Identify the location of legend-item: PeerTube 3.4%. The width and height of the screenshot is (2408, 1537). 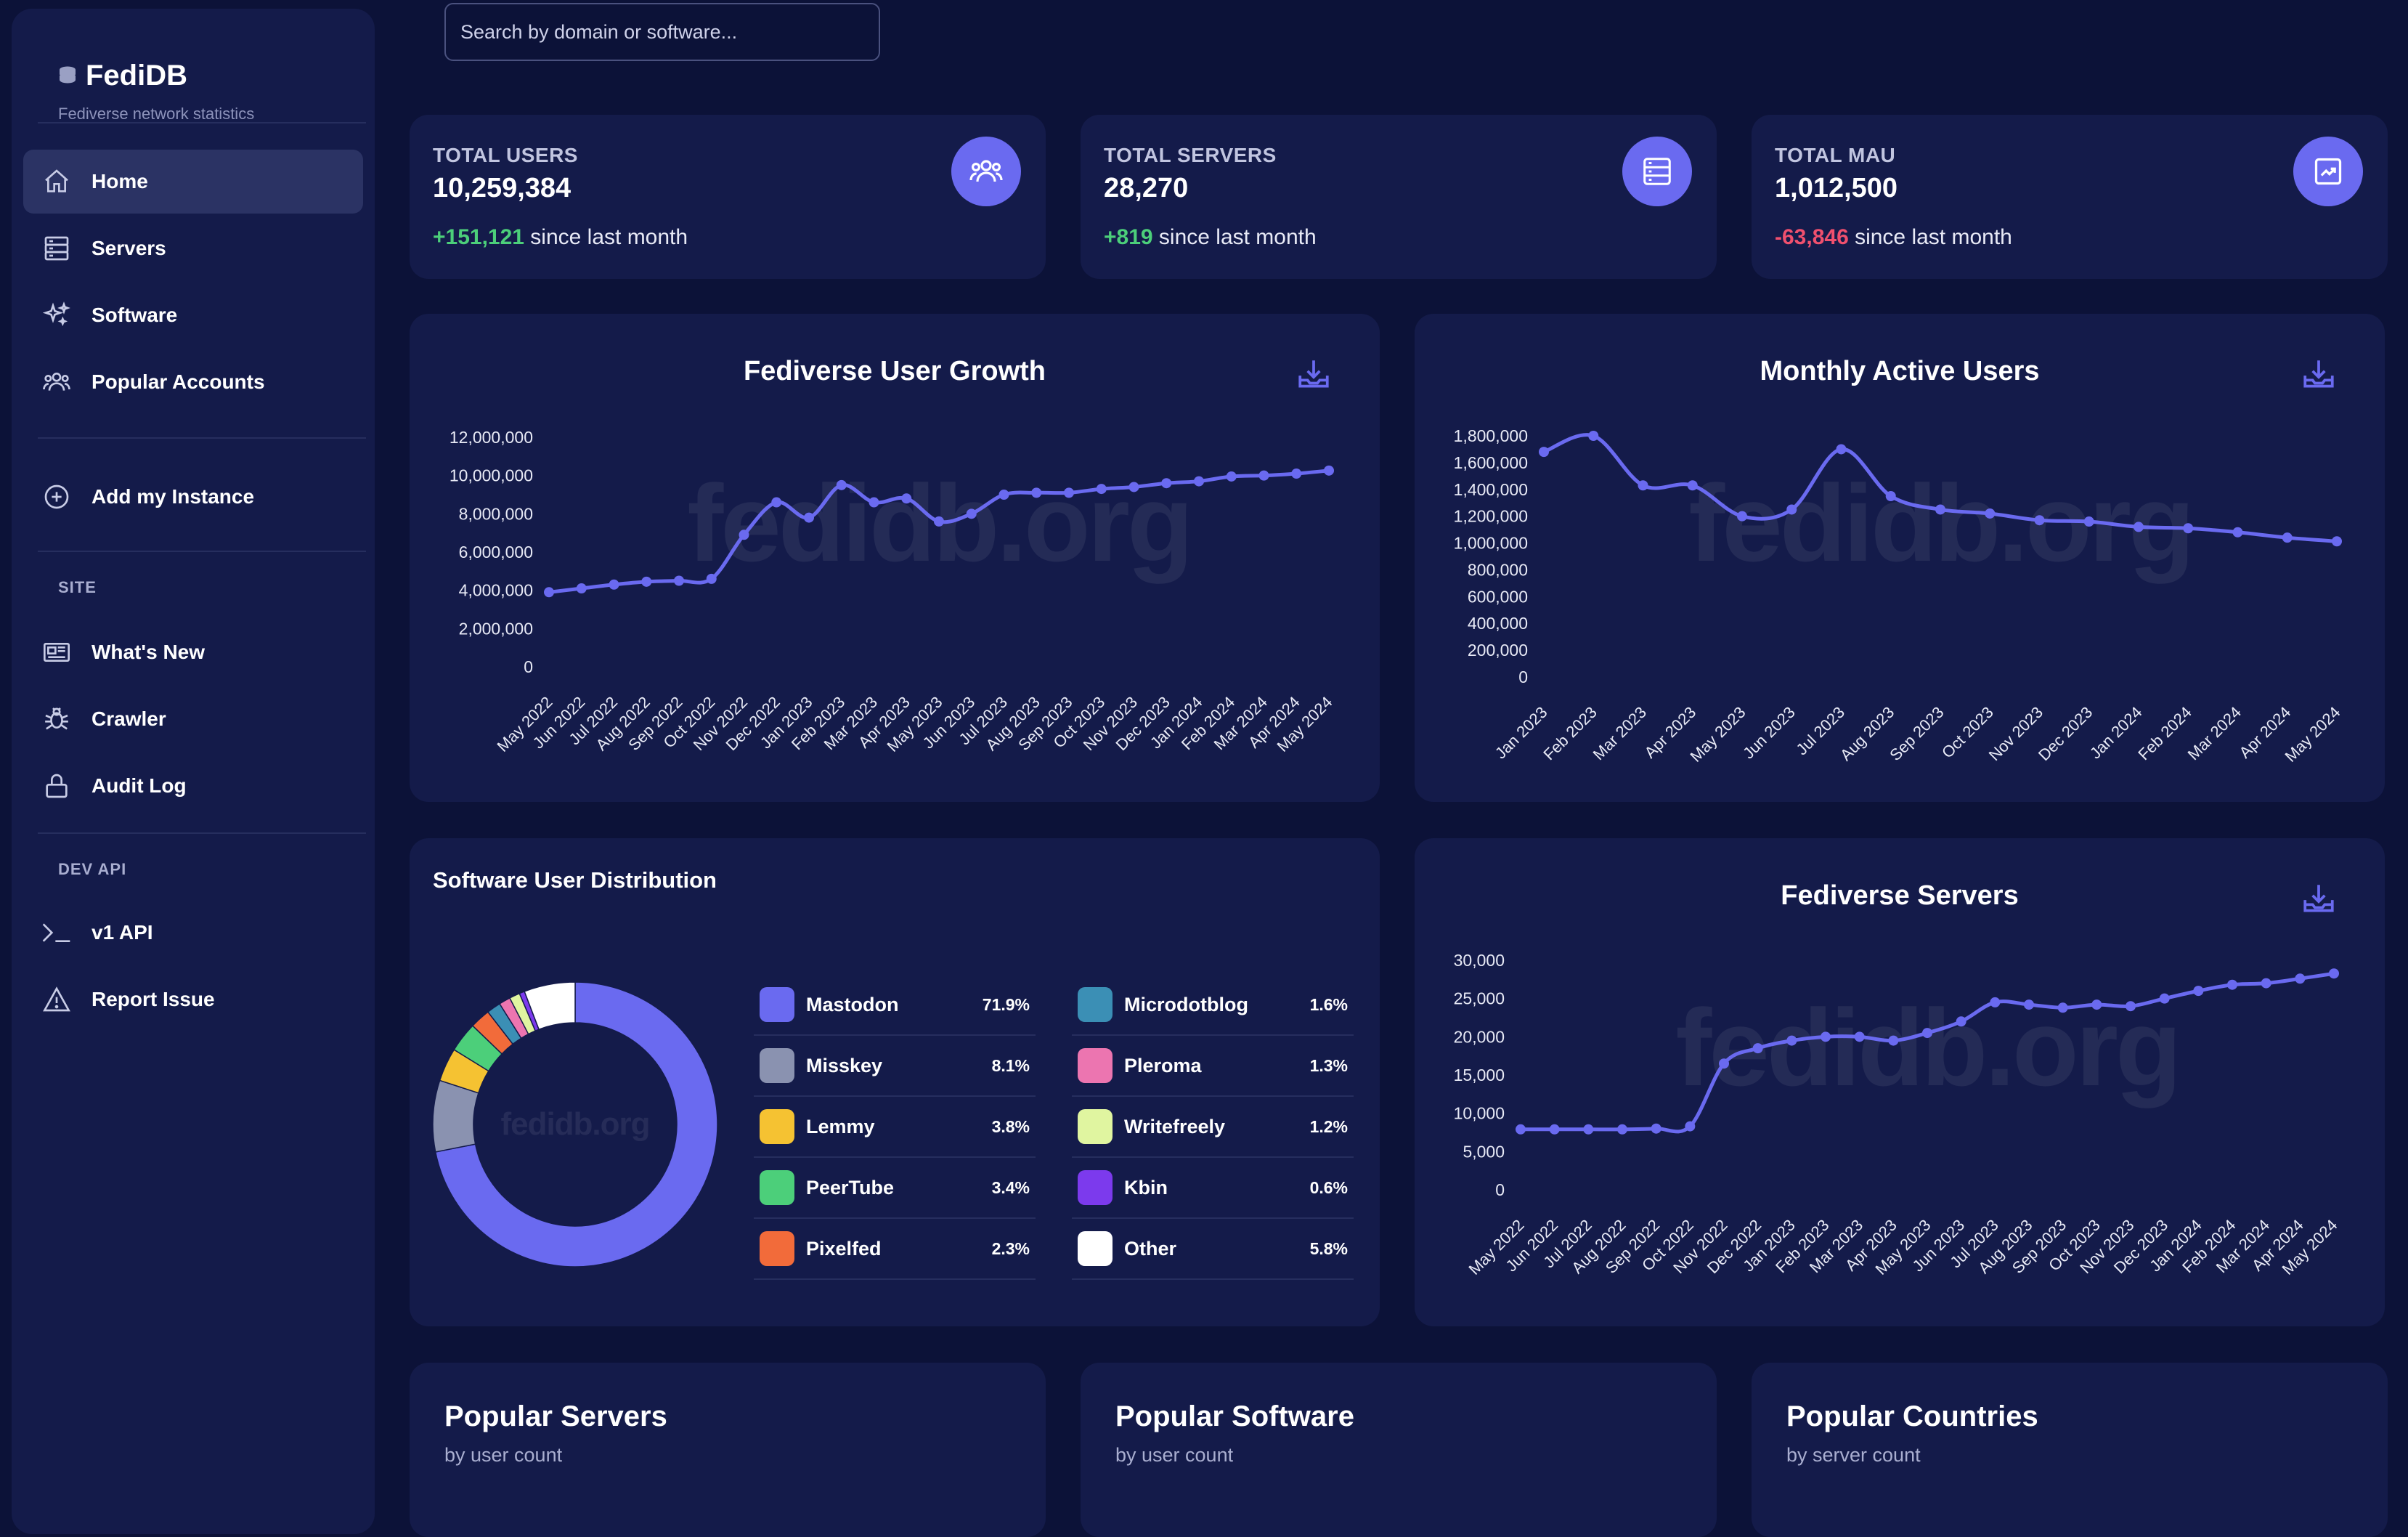
(895, 1188).